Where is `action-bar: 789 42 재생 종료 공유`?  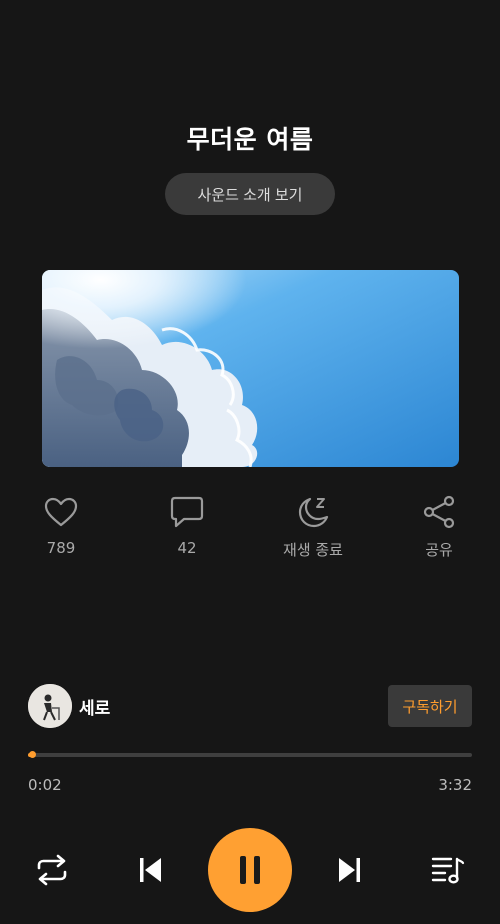
action-bar: 789 42 재생 종료 공유 is located at coordinates (250, 529).